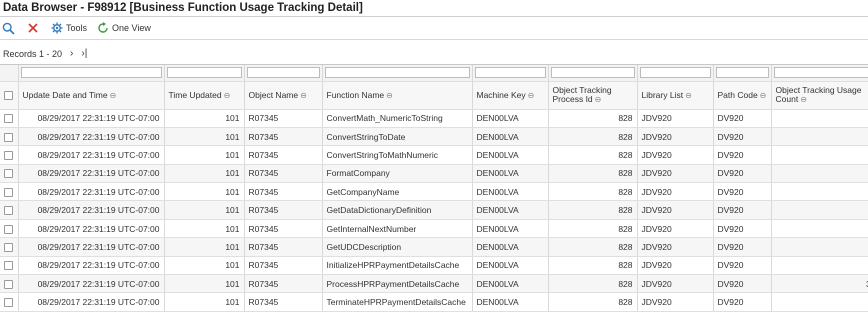 Image resolution: width=868 pixels, height=312 pixels. What do you see at coordinates (71, 53) in the screenshot?
I see `next-page-icon: ›` at bounding box center [71, 53].